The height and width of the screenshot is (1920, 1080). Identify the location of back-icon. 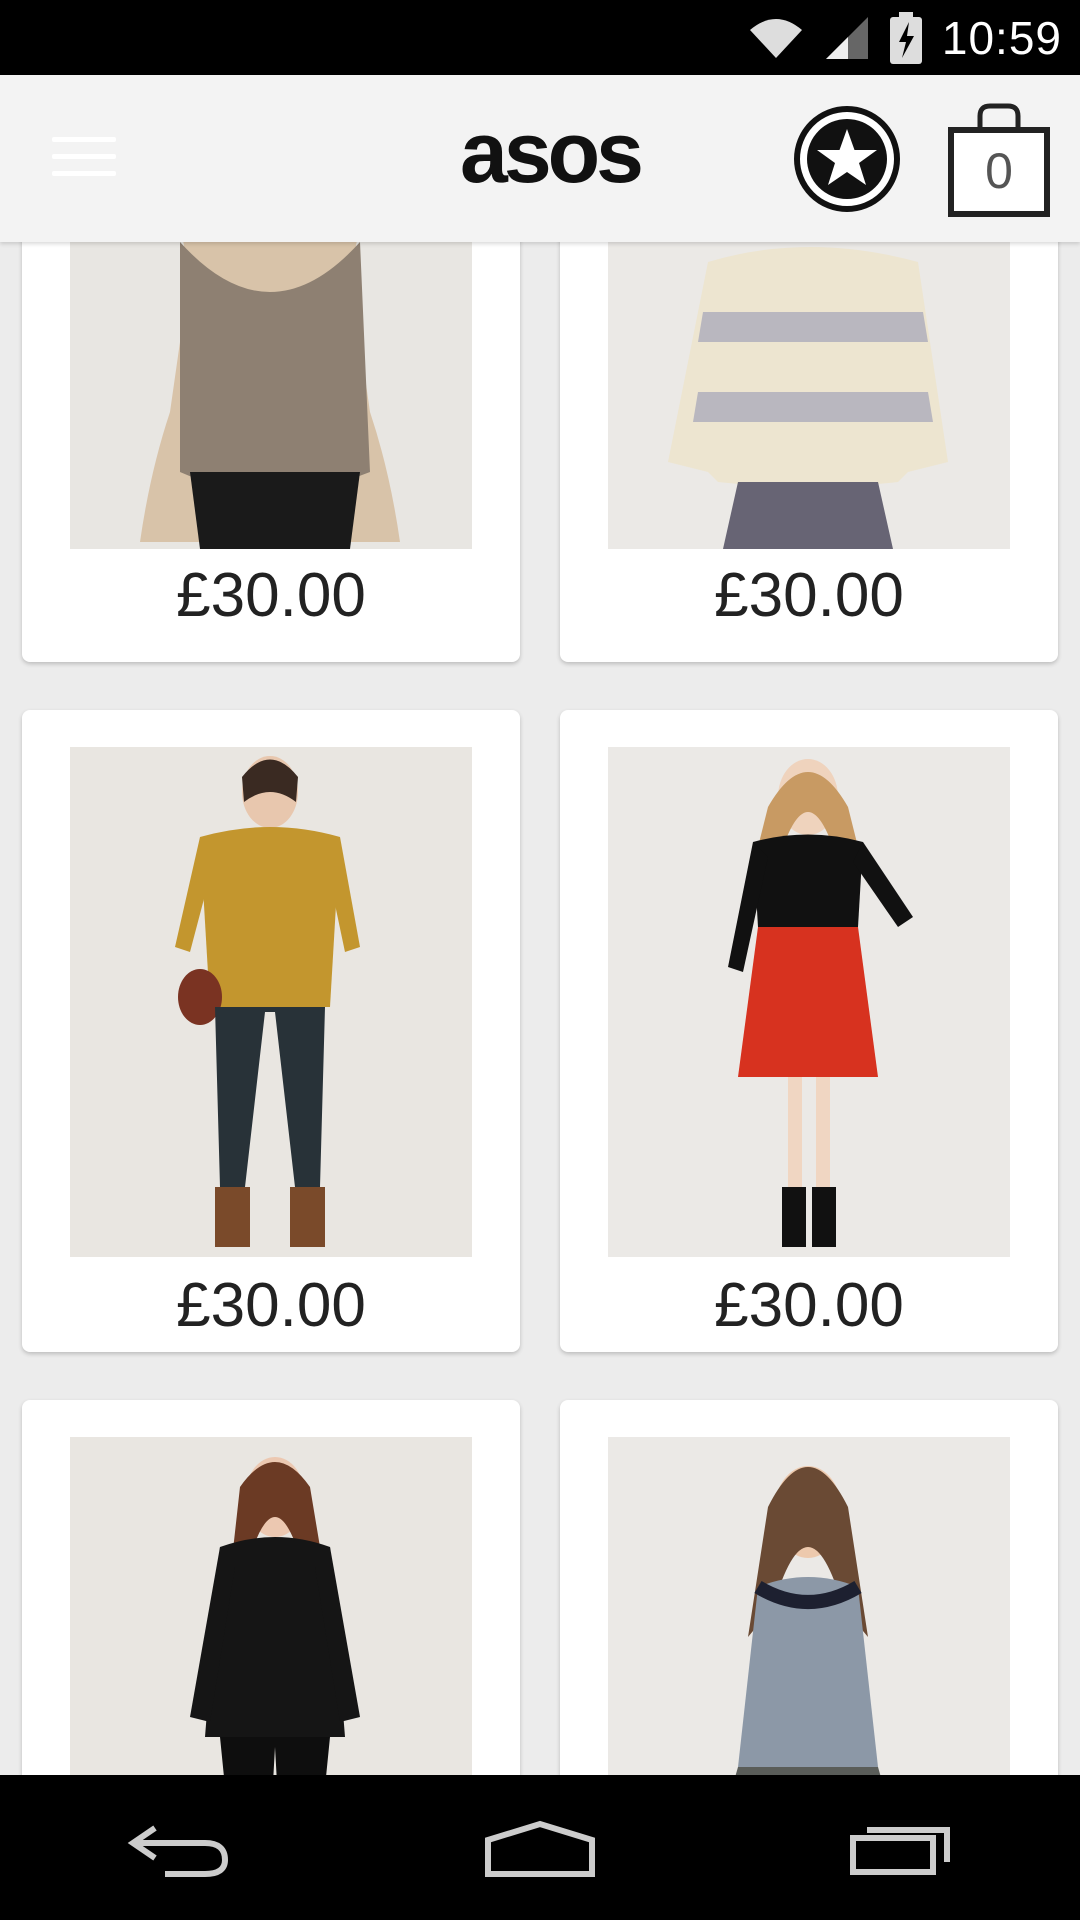
(178, 1851).